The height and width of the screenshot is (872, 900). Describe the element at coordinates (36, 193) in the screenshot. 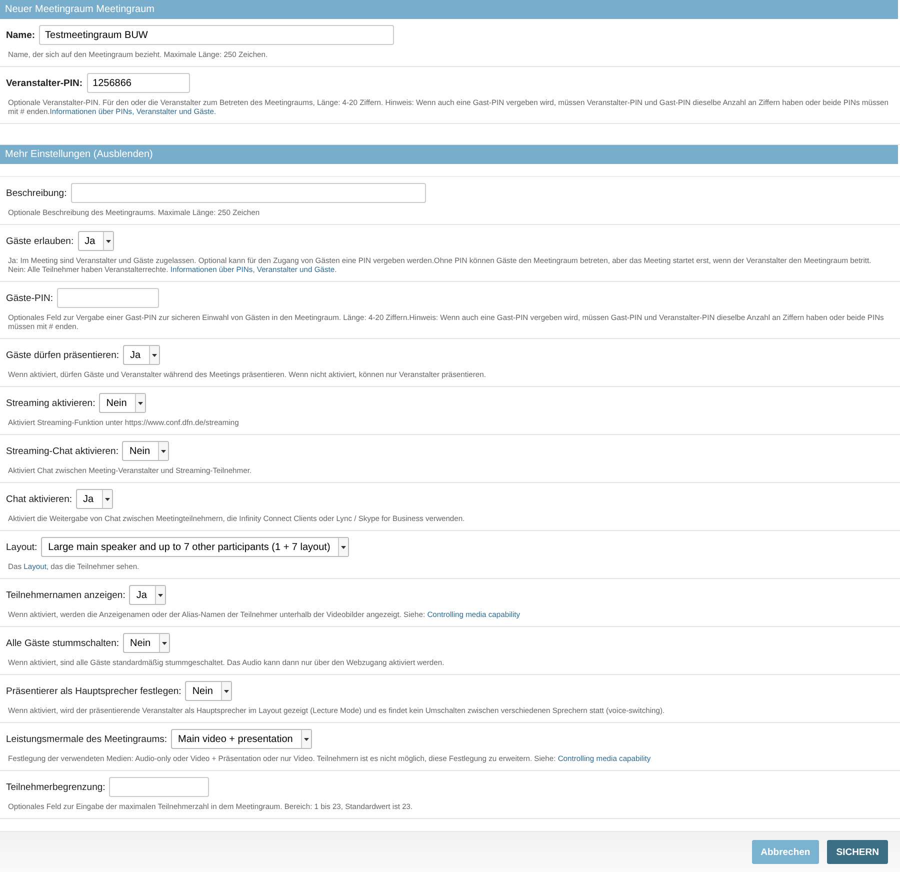

I see `field-label: Beschreibung:` at that location.